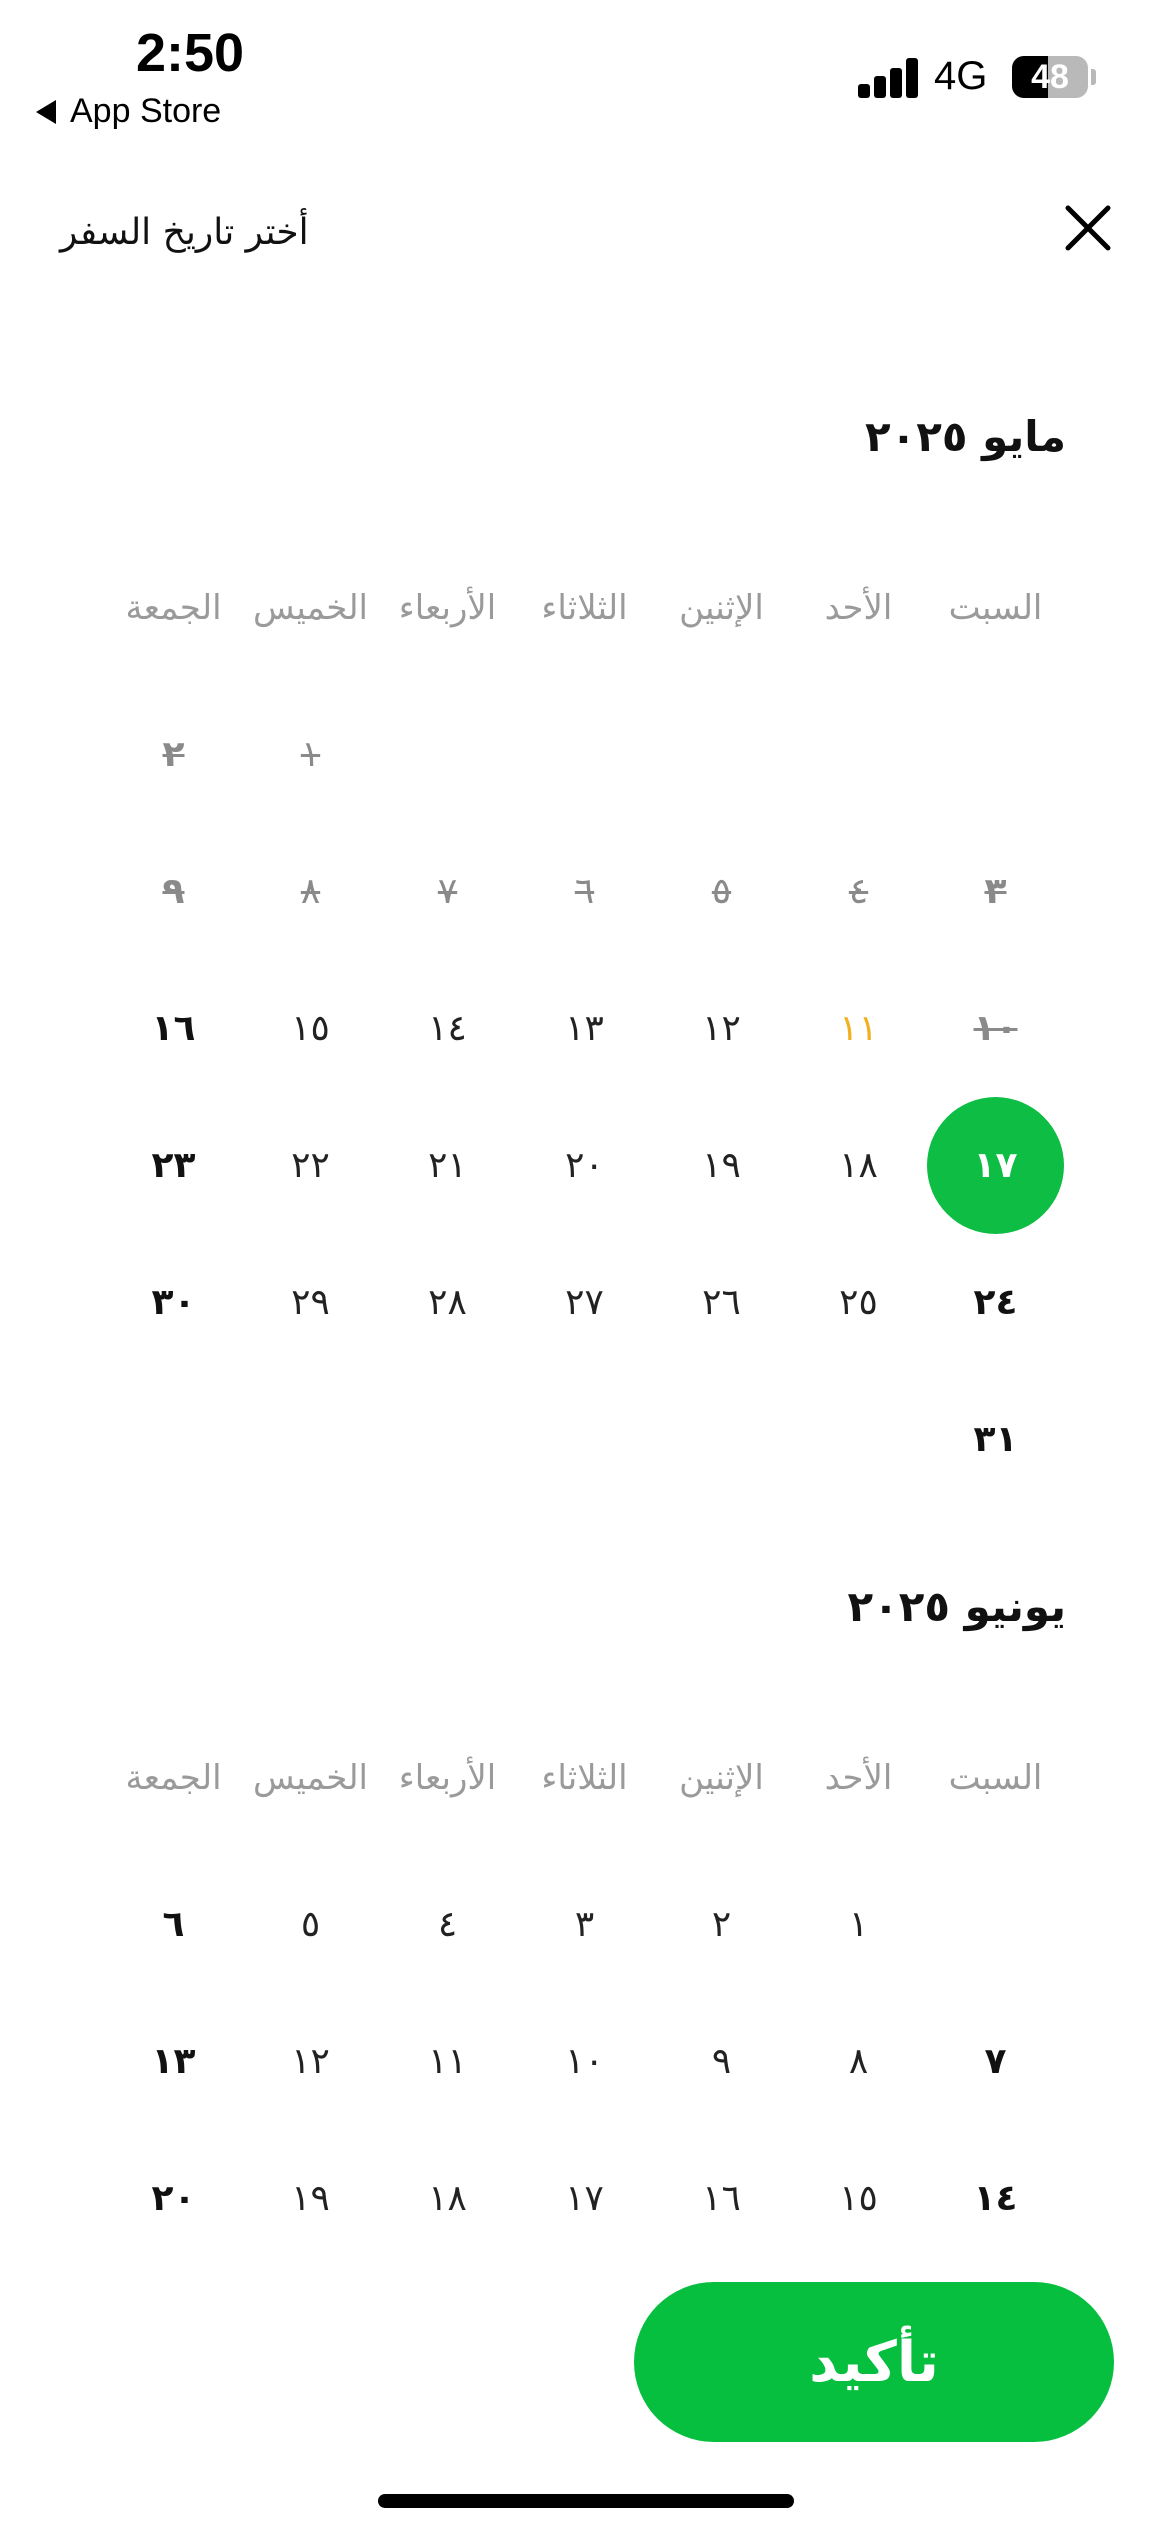  What do you see at coordinates (447, 1302) in the screenshot?
I see `day-cell: ٢٨` at bounding box center [447, 1302].